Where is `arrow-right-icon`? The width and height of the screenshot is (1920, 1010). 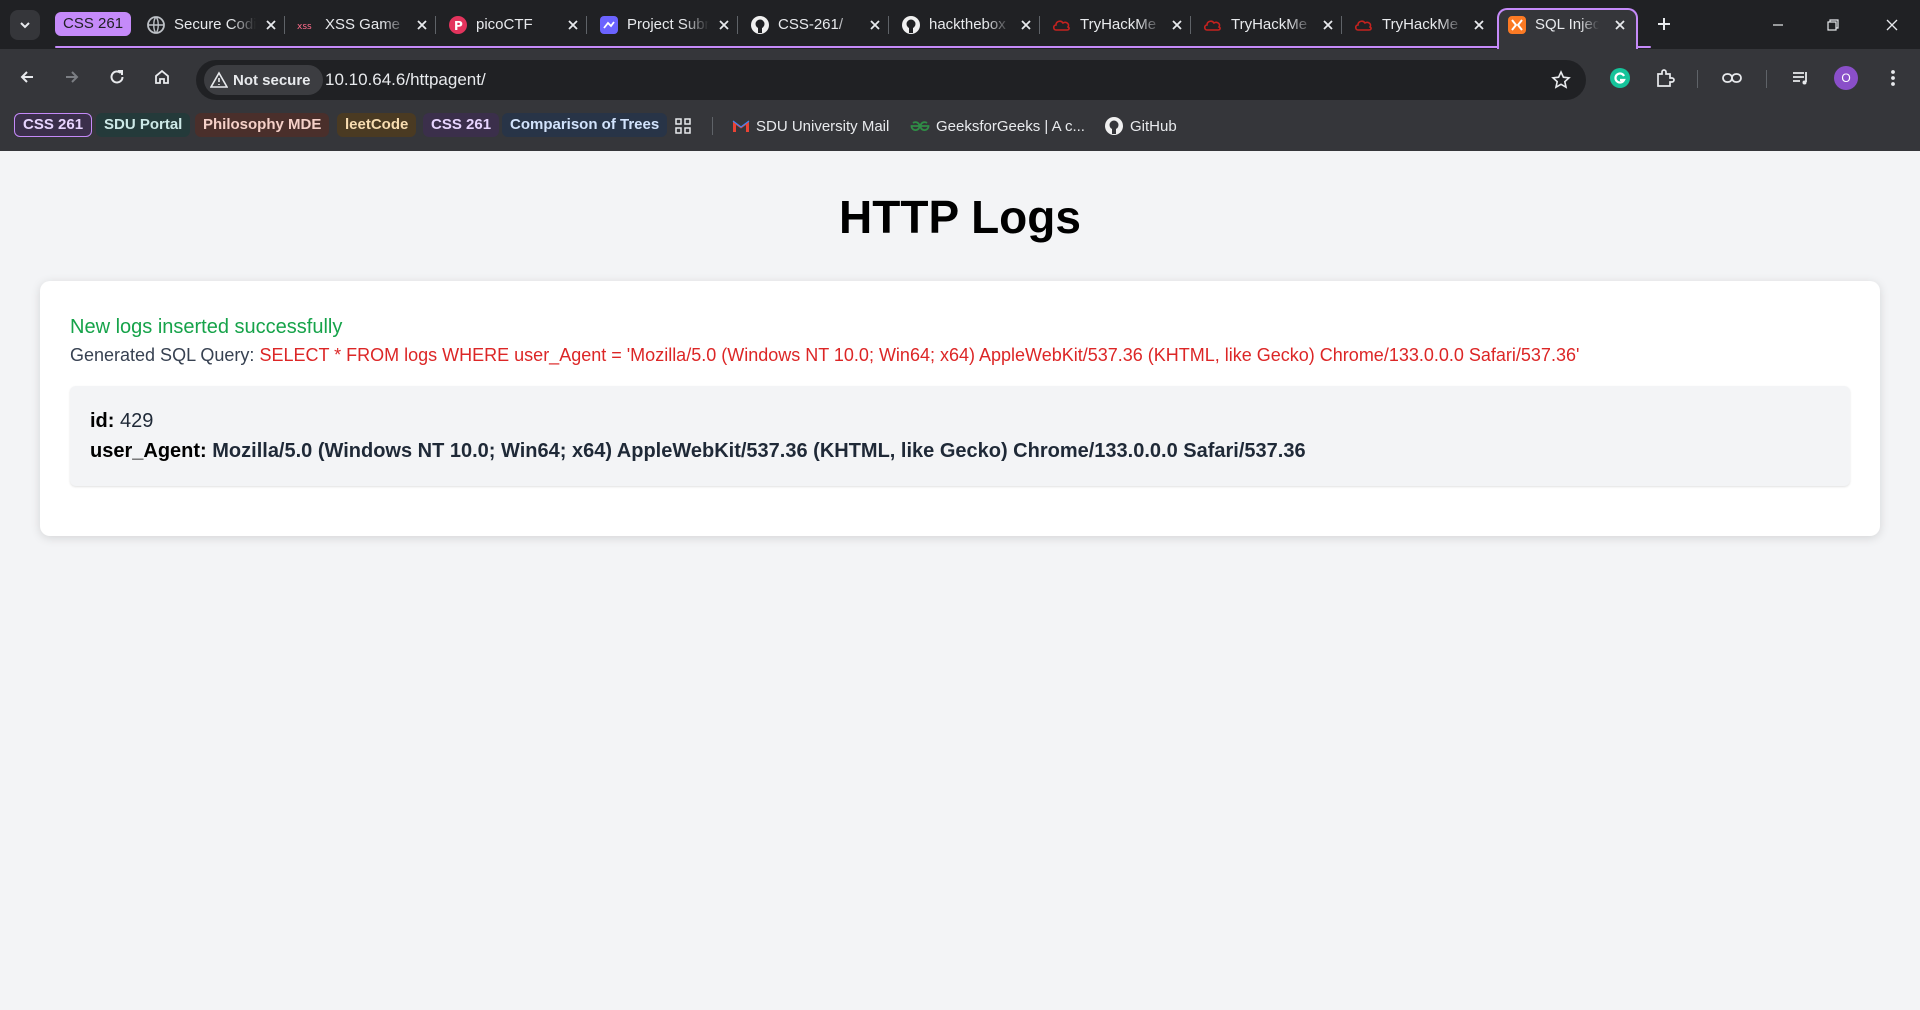
arrow-right-icon is located at coordinates (72, 77).